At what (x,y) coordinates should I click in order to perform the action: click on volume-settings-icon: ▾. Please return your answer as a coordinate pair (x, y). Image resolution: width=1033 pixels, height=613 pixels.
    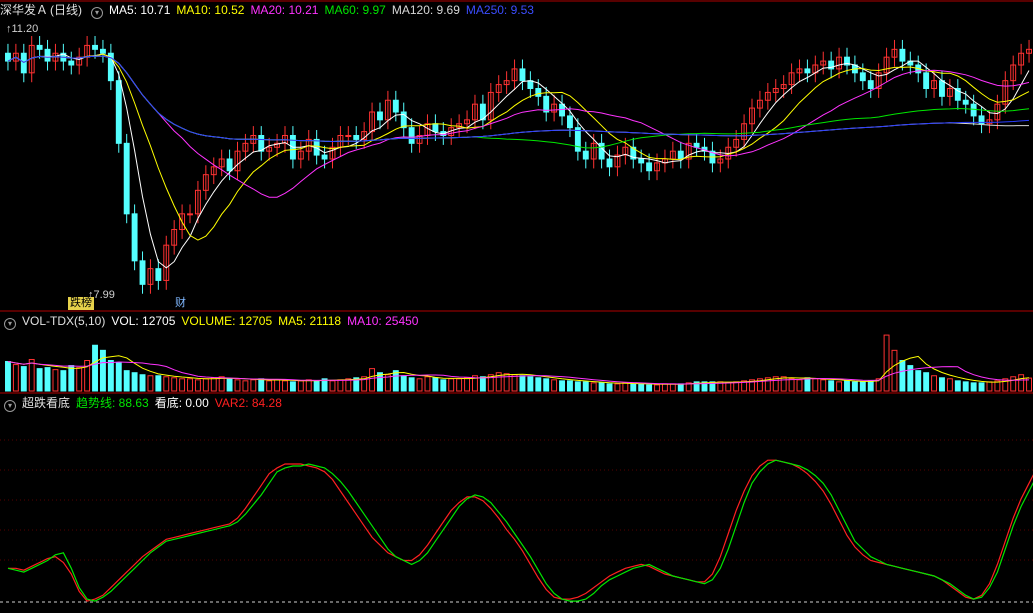
    Looking at the image, I should click on (10, 324).